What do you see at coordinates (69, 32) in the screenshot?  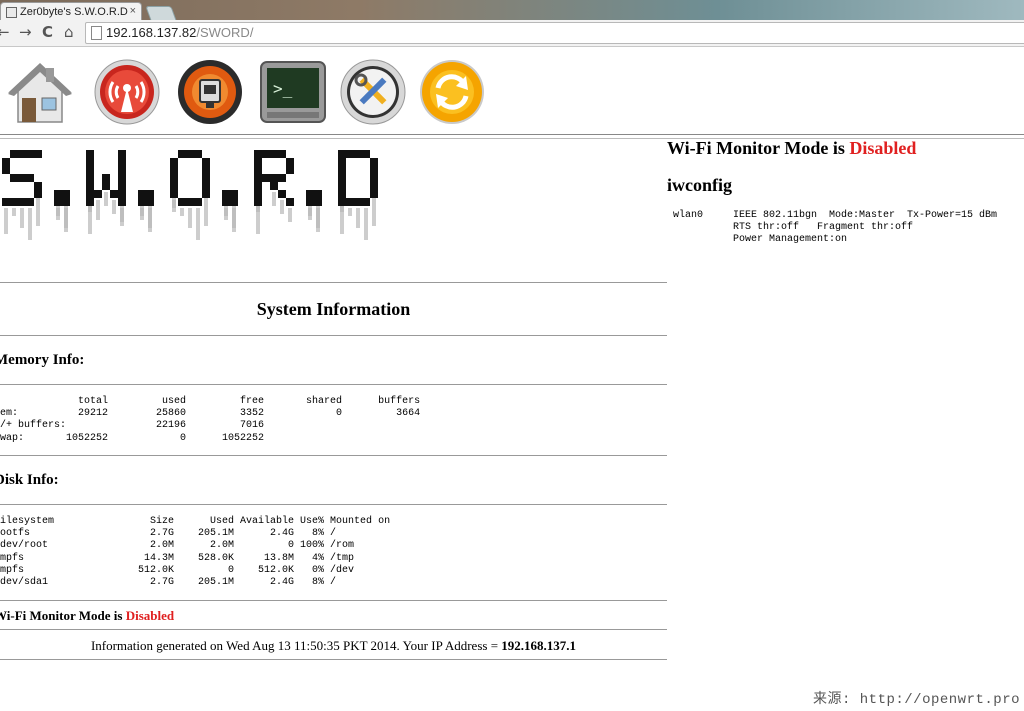 I see `home-nav-icon: ⌂` at bounding box center [69, 32].